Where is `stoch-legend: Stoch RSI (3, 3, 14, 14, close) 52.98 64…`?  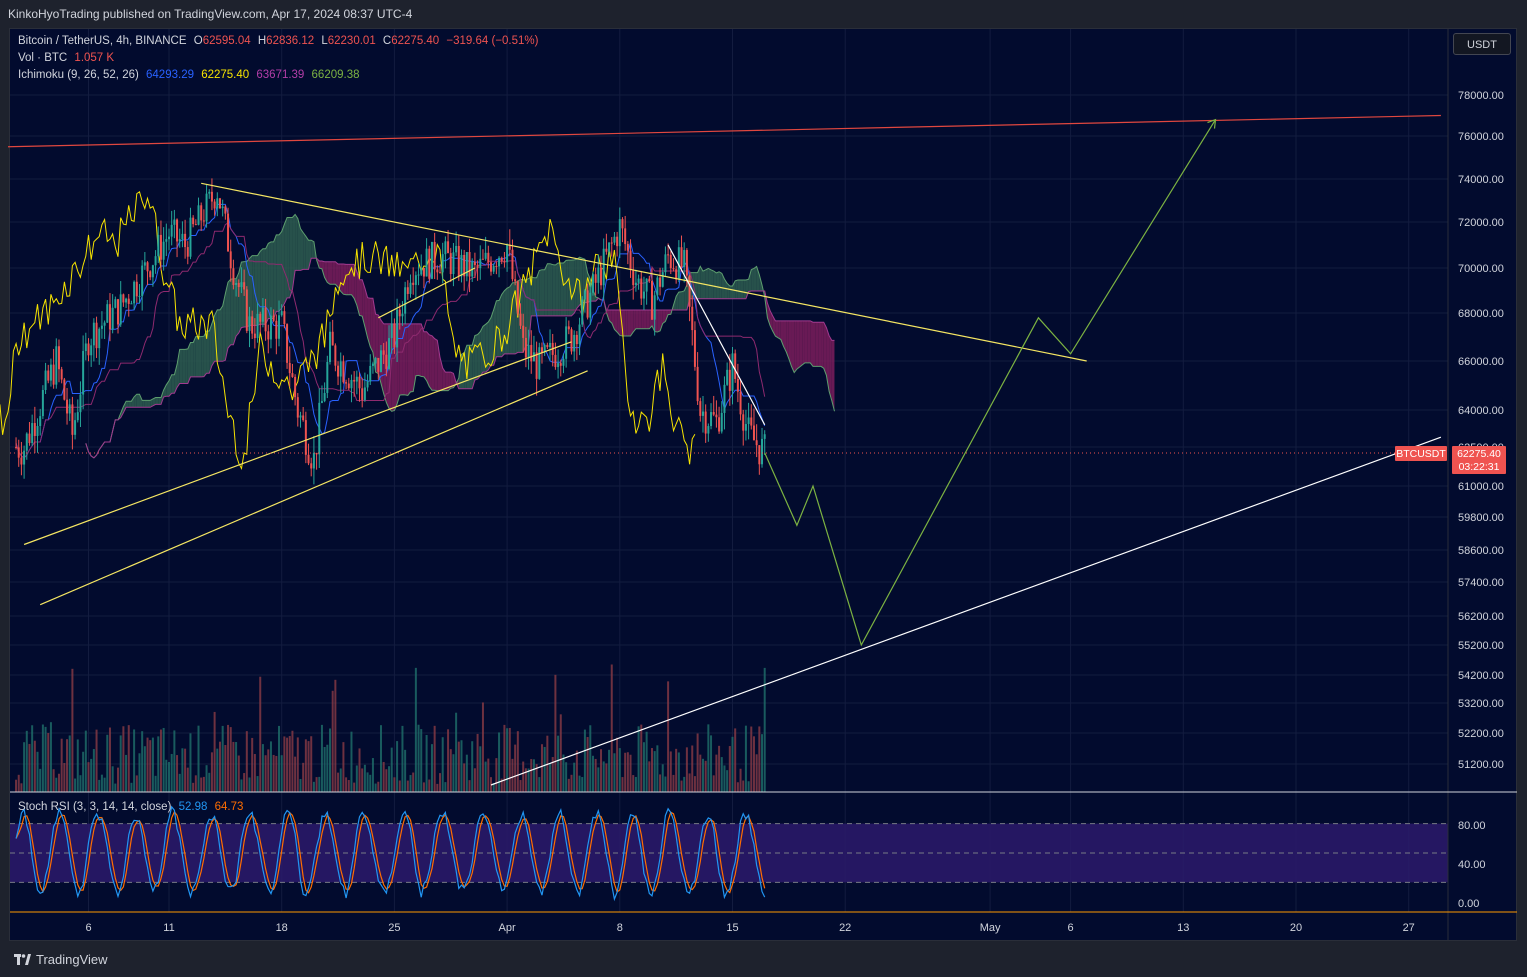 stoch-legend: Stoch RSI (3, 3, 14, 14, close) 52.98 64… is located at coordinates (132, 807).